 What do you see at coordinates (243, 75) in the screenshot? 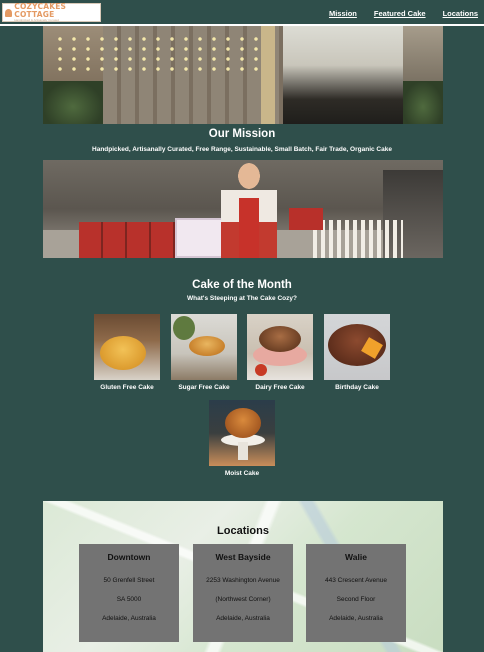
I see `storefront-photo` at bounding box center [243, 75].